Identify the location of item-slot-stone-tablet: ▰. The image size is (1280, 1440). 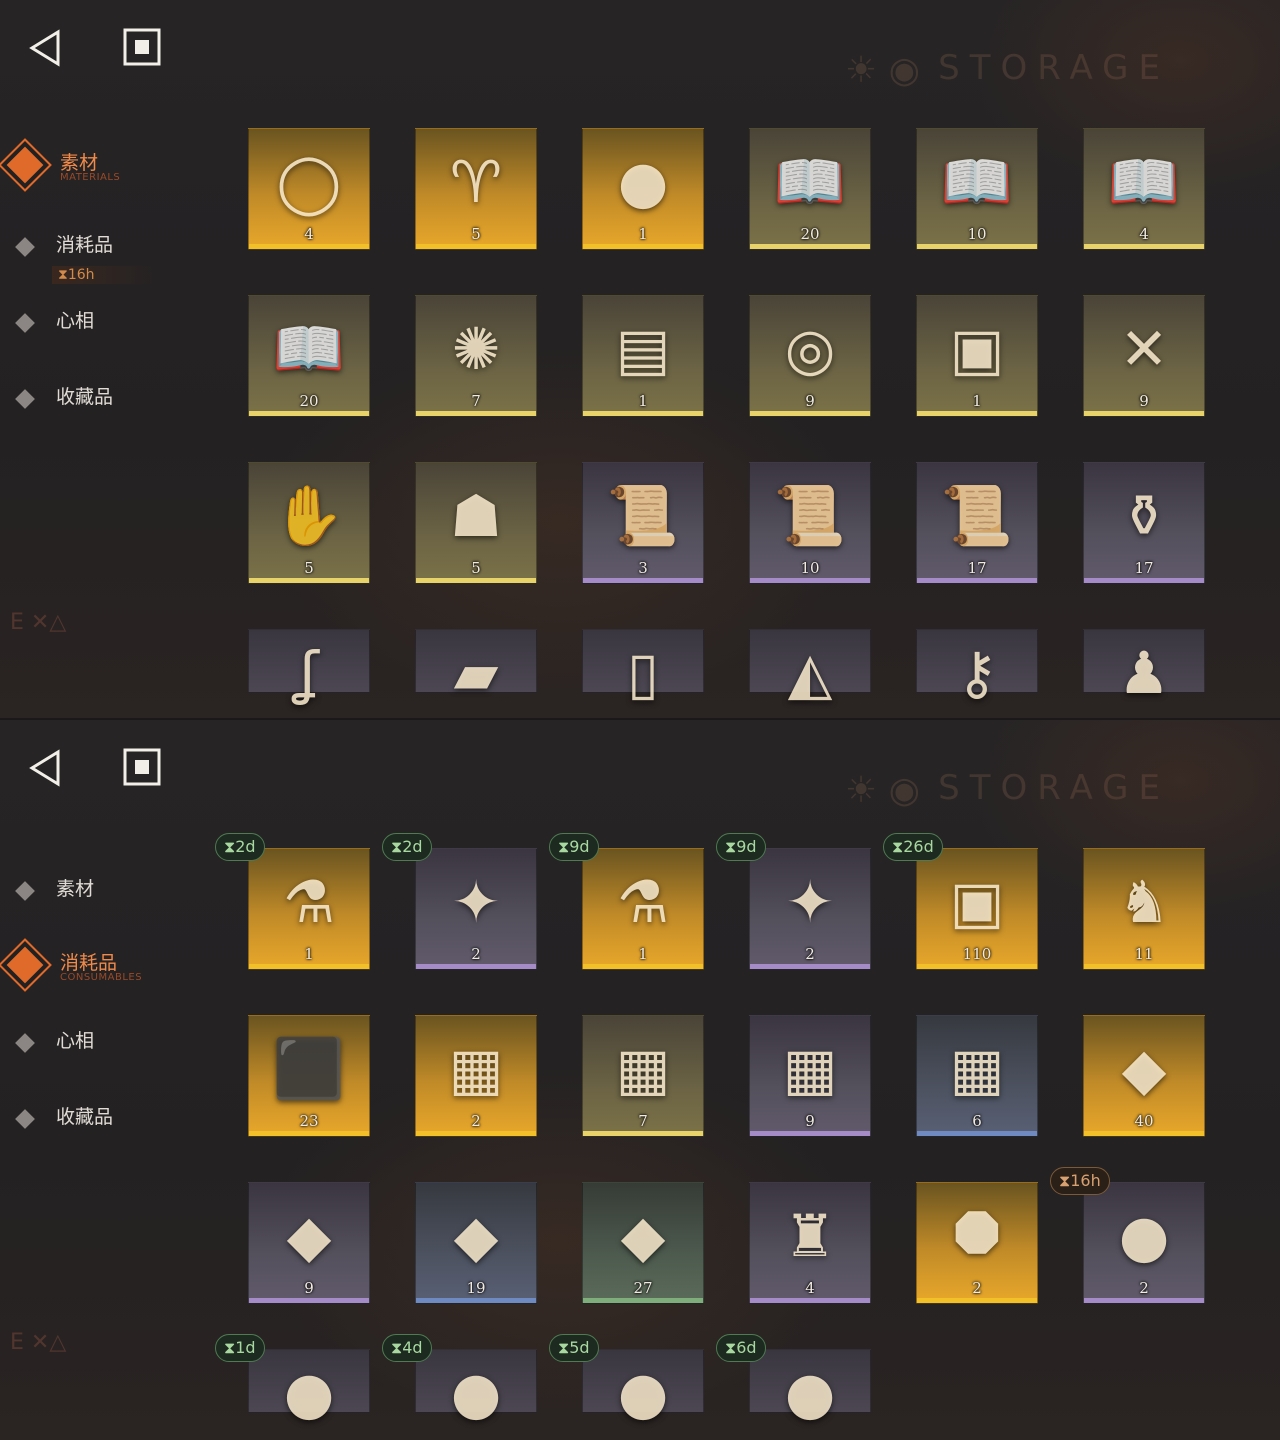
(476, 668).